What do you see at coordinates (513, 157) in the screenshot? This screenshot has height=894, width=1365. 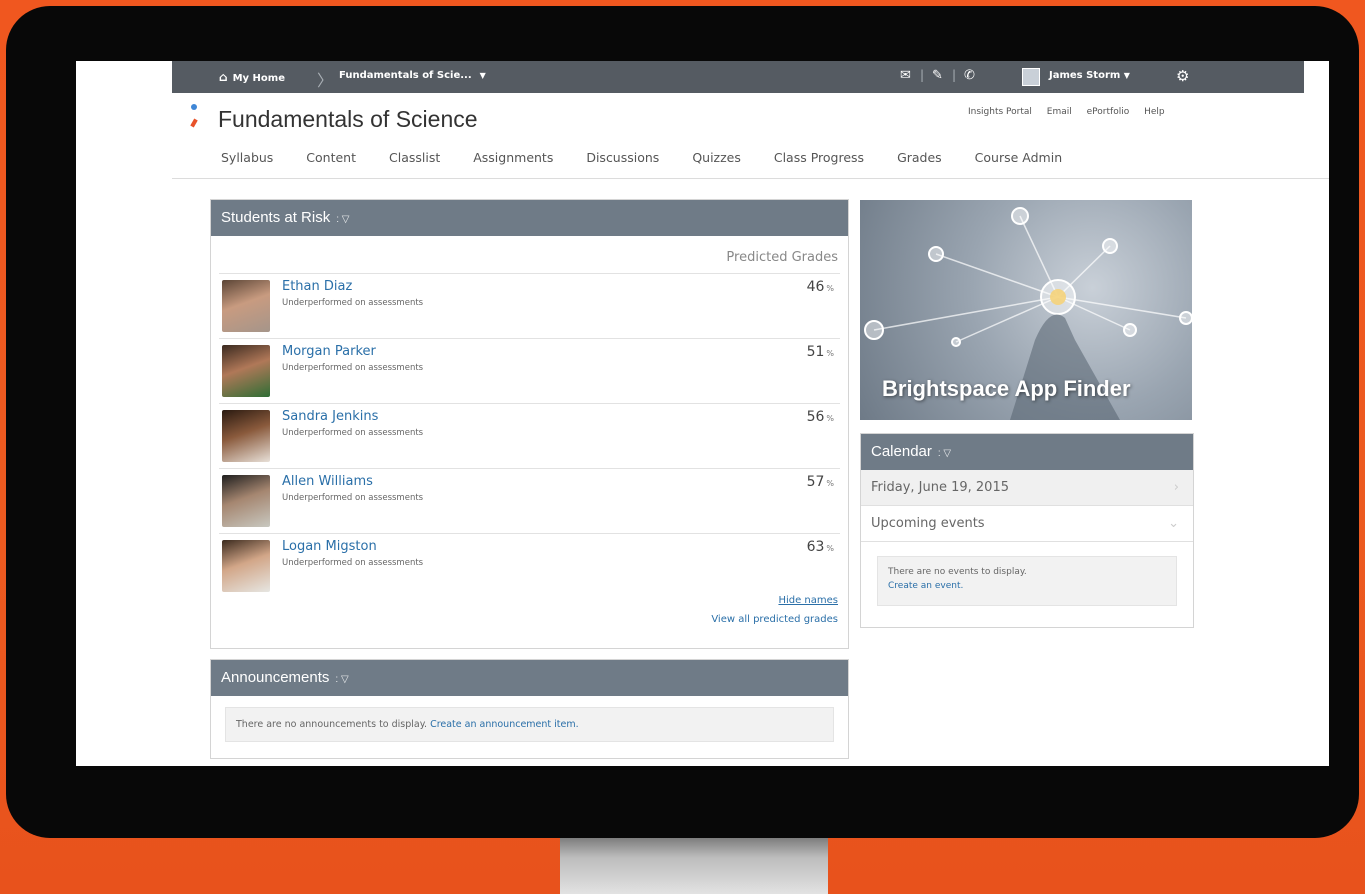 I see `nav-assignments: Assignments` at bounding box center [513, 157].